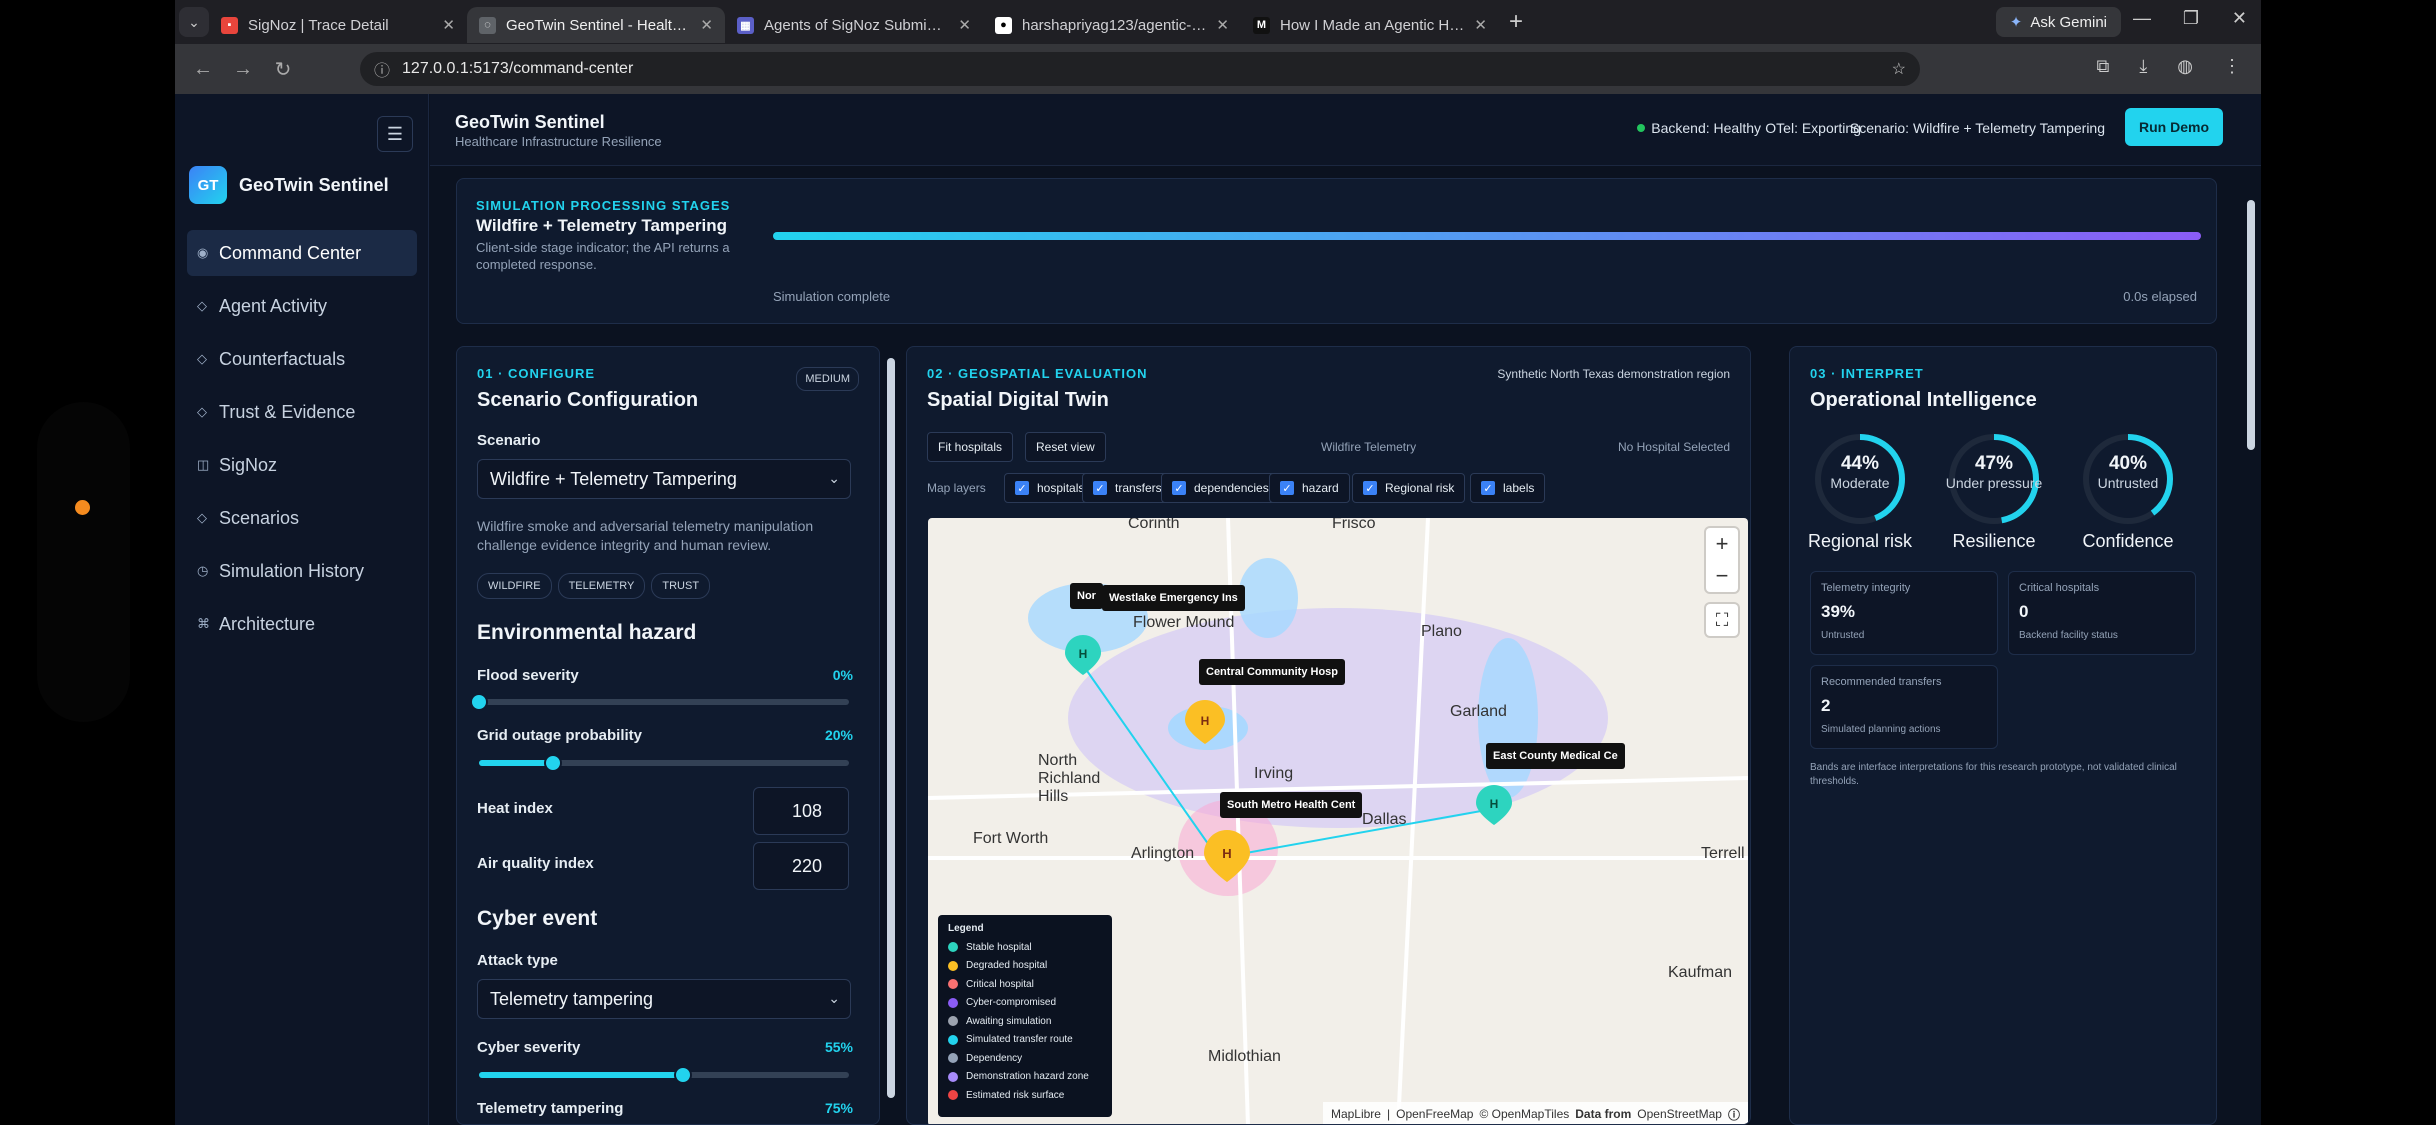 This screenshot has height=1125, width=2436. Describe the element at coordinates (194, 22) in the screenshot. I see `tab-search-icon: ⌄` at that location.